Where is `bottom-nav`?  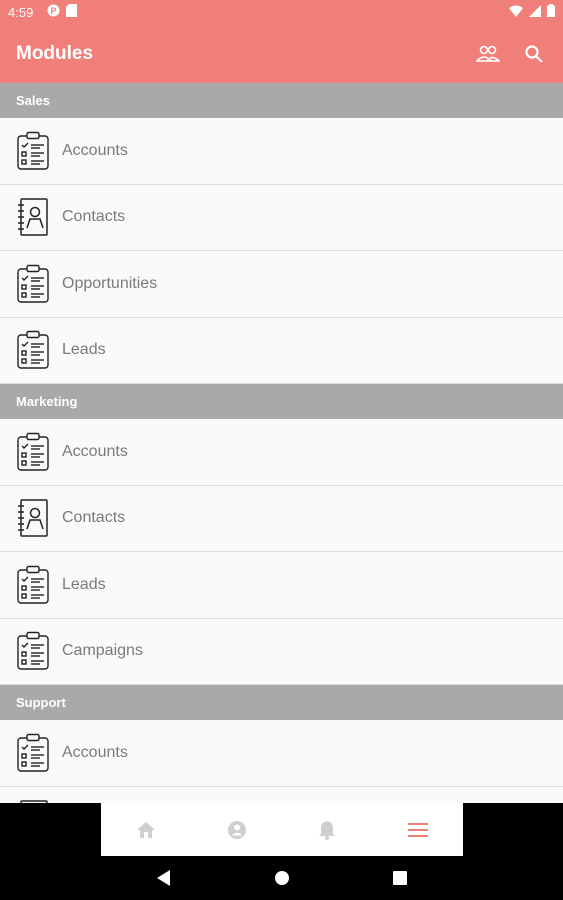 bottom-nav is located at coordinates (282, 829).